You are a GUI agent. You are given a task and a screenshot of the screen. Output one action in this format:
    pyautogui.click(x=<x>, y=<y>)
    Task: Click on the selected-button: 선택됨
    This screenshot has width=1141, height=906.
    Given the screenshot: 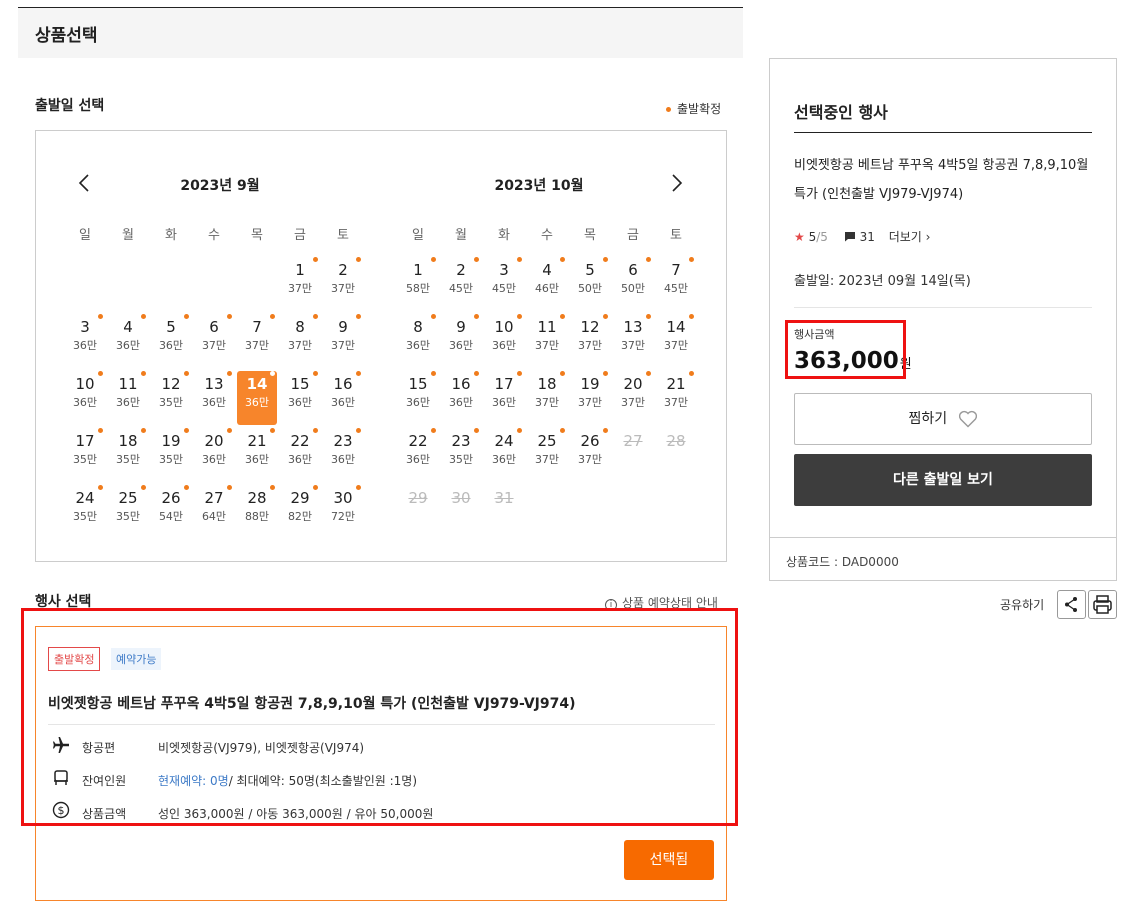 What is the action you would take?
    pyautogui.click(x=669, y=860)
    